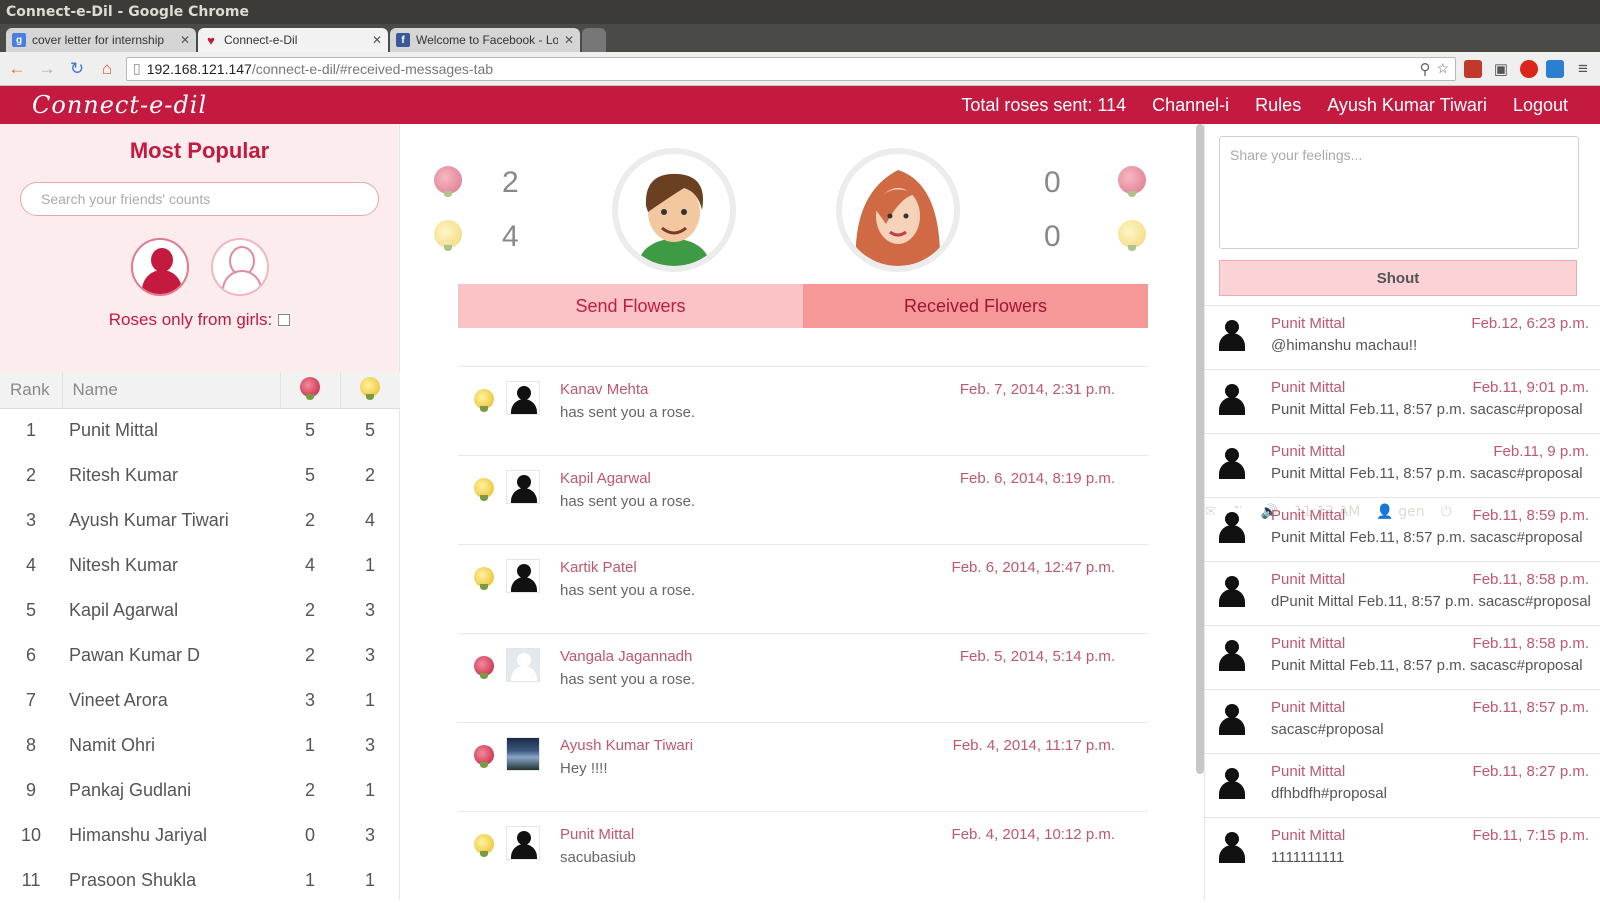 The width and height of the screenshot is (1600, 903). What do you see at coordinates (17, 69) in the screenshot?
I see `back-icon: ←` at bounding box center [17, 69].